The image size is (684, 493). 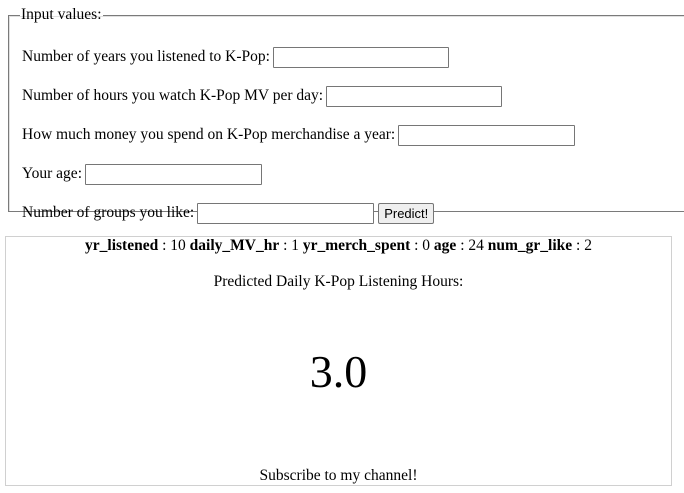 I want to click on param-value-num-gr-like: 2, so click(x=588, y=245).